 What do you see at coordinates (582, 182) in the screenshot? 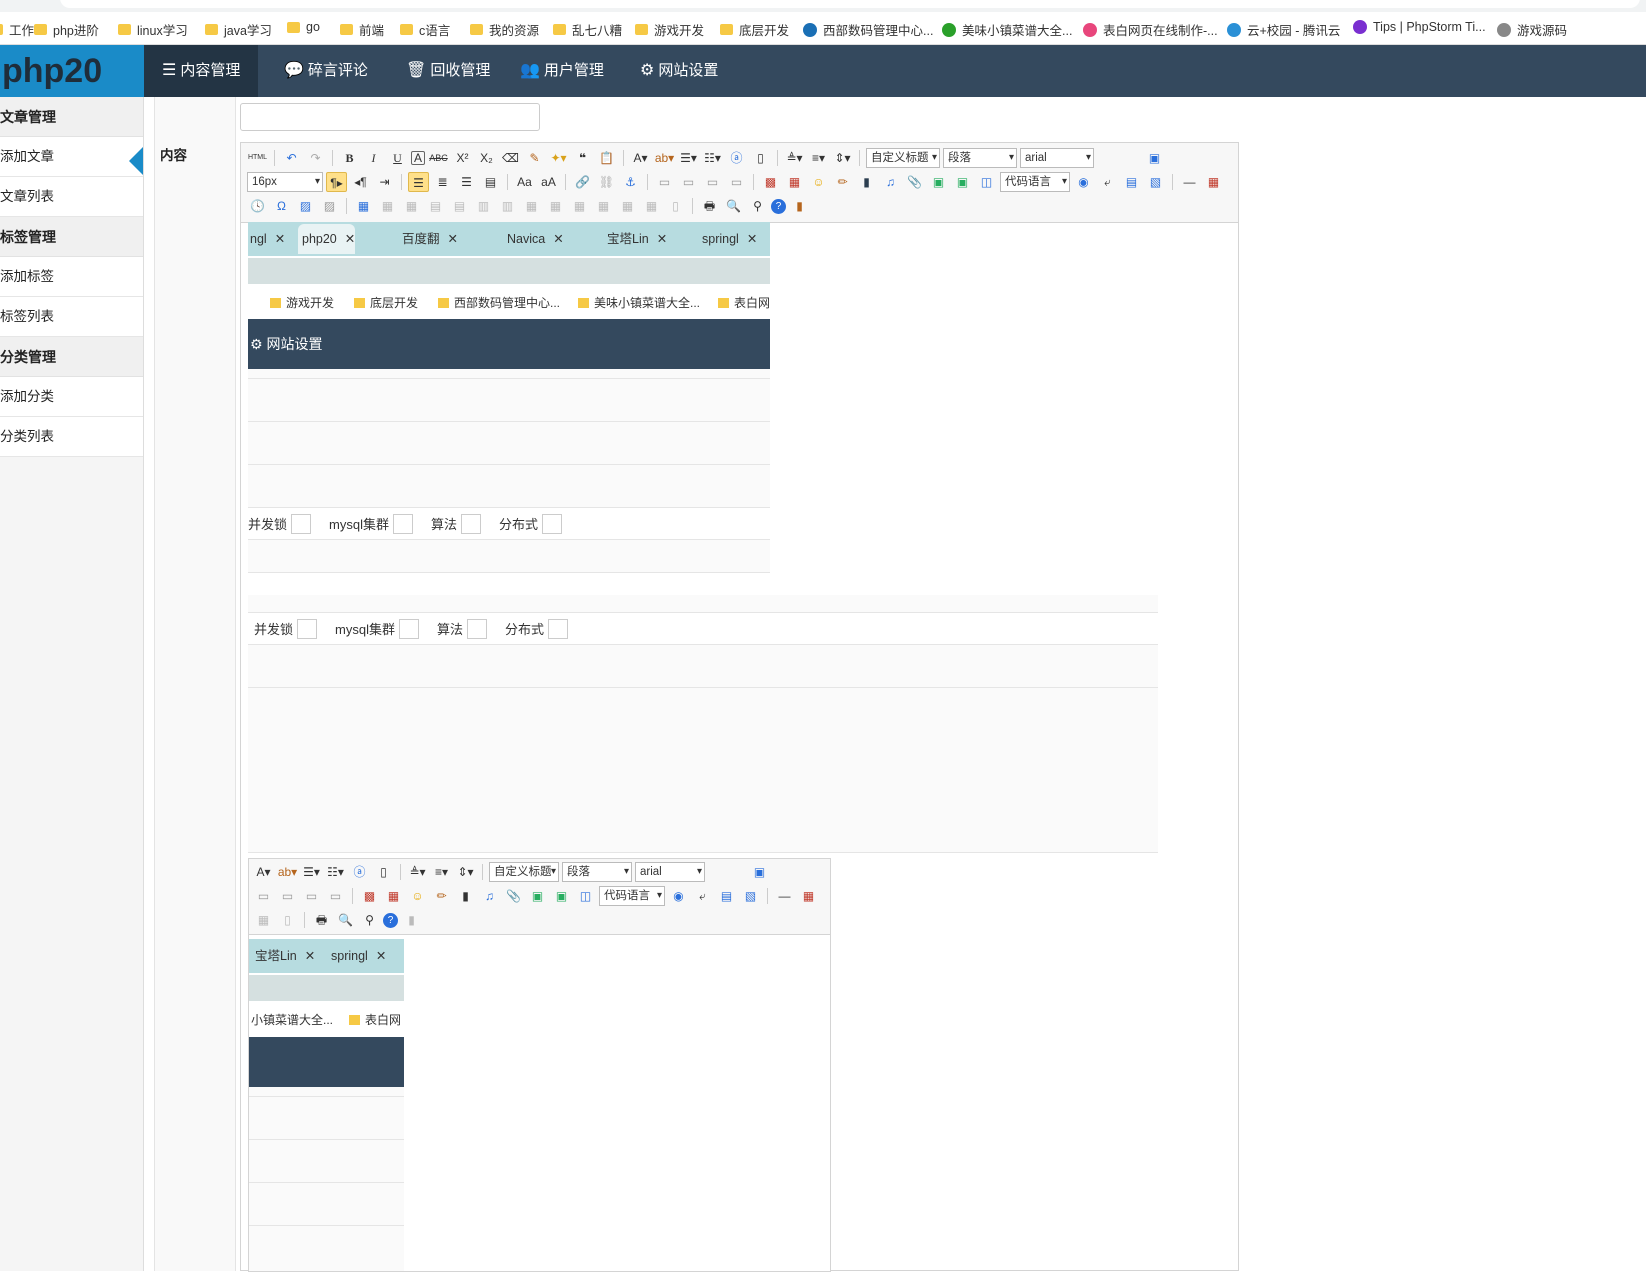
I see `link-icon: 🔗` at bounding box center [582, 182].